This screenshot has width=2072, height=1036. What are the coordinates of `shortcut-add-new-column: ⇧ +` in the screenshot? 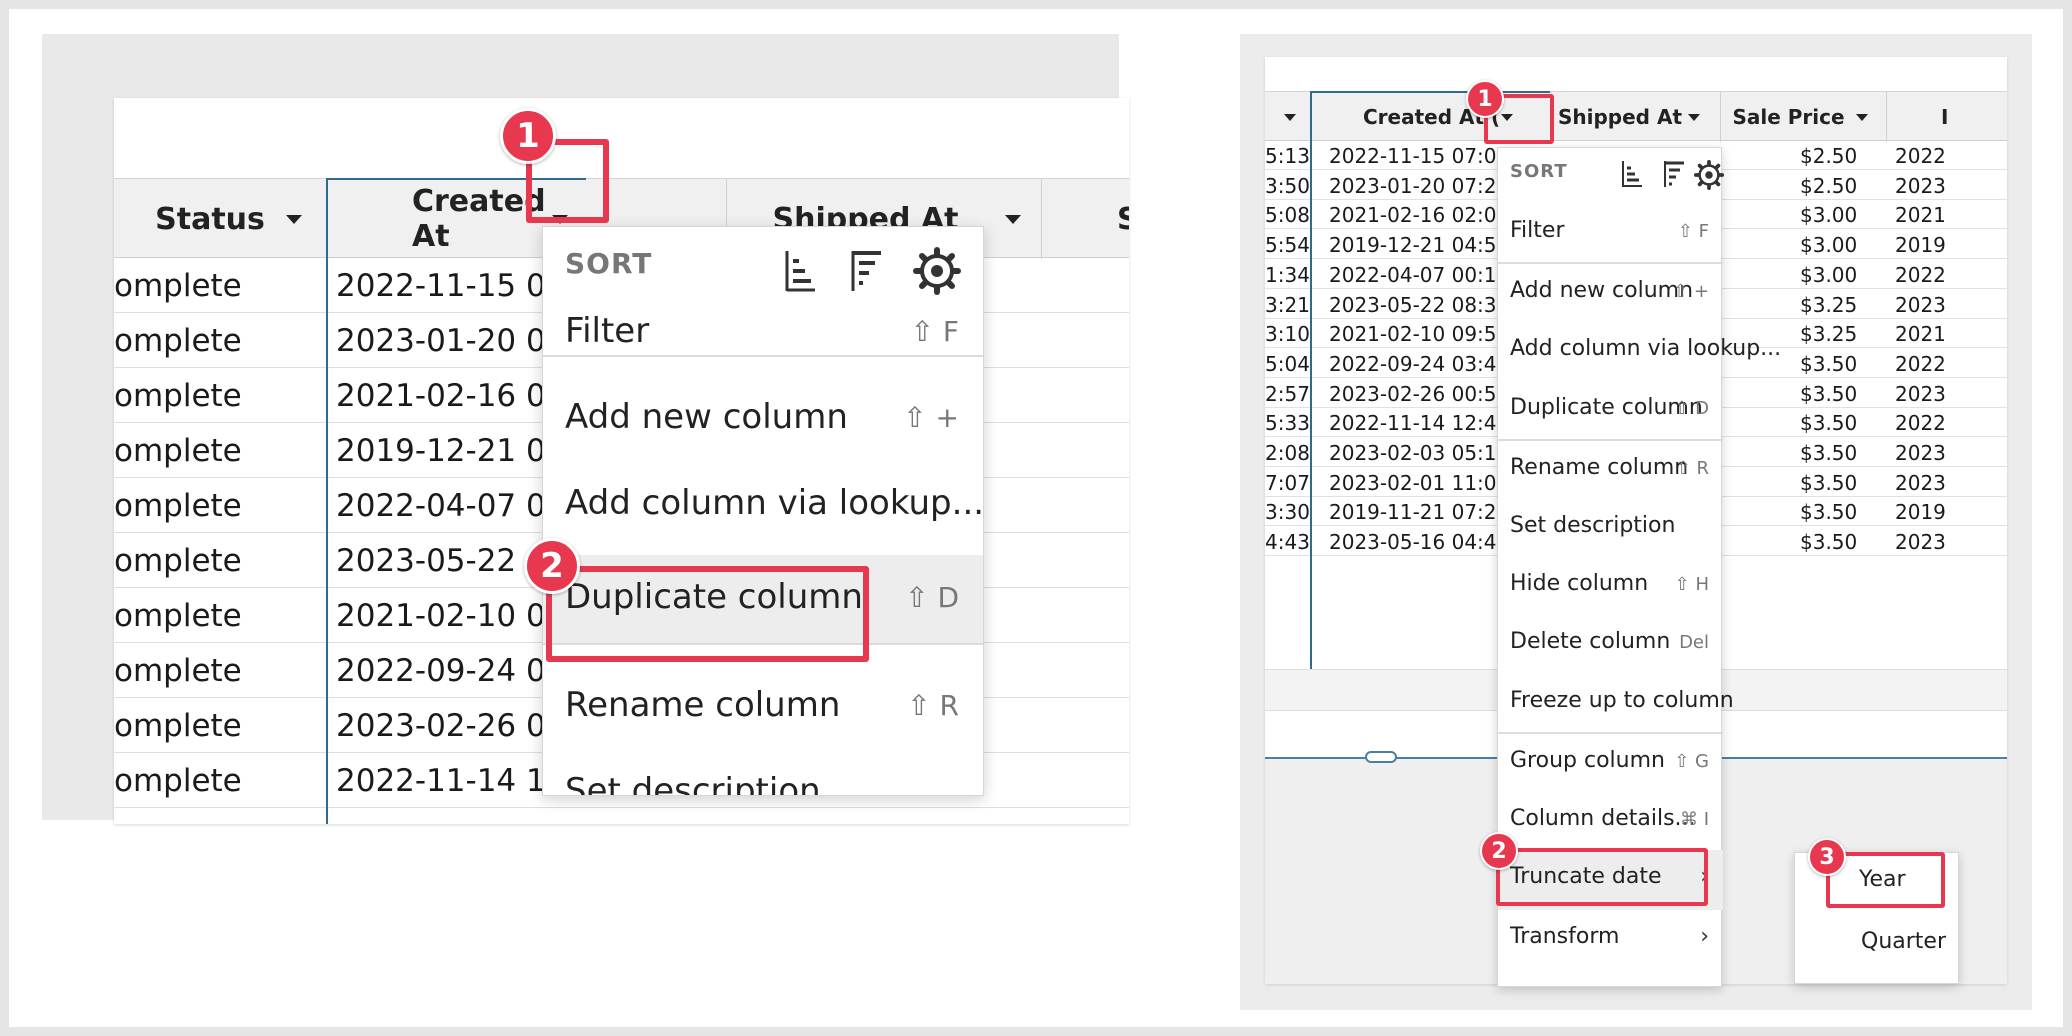 It's located at (1691, 291).